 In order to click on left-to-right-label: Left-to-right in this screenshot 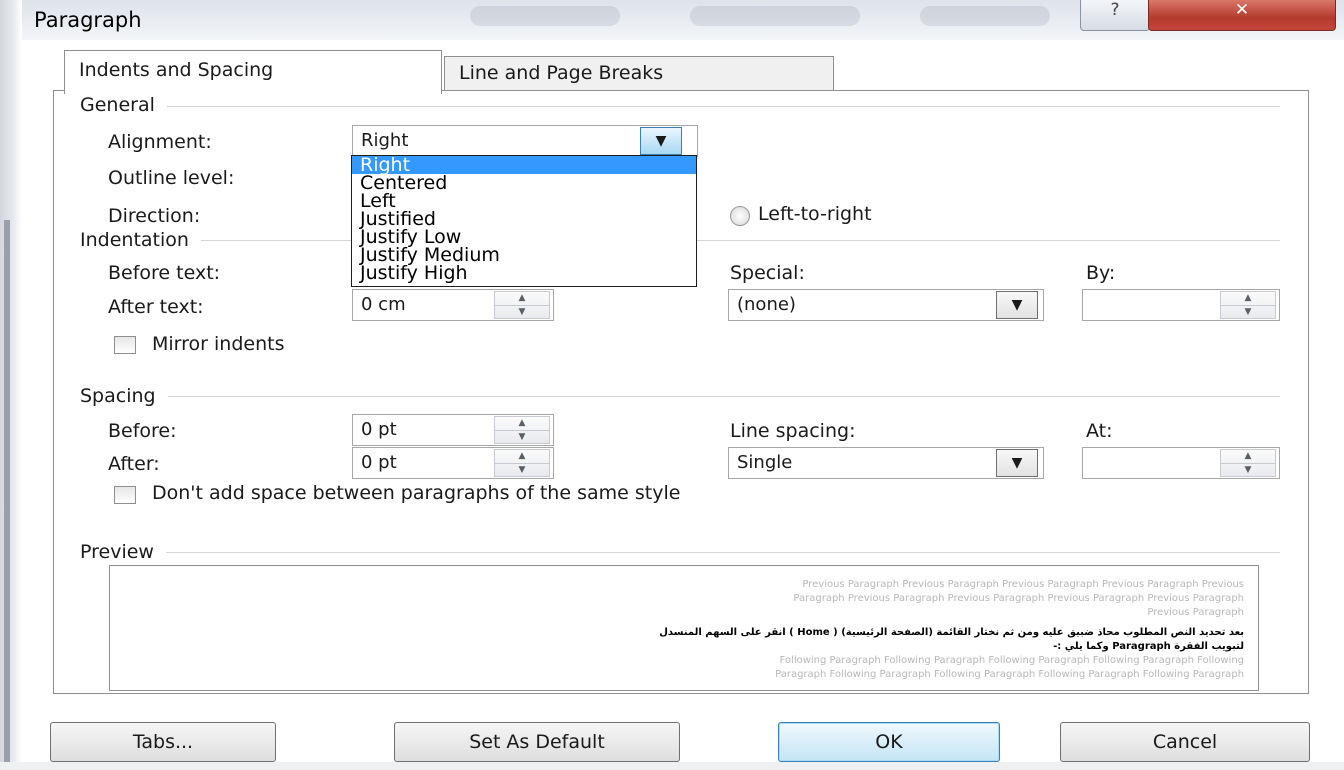, I will do `click(815, 214)`.